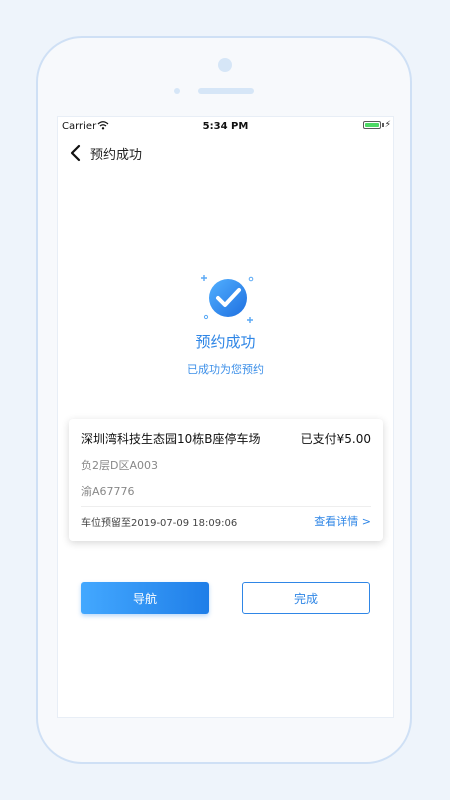  I want to click on card-divider, so click(226, 506).